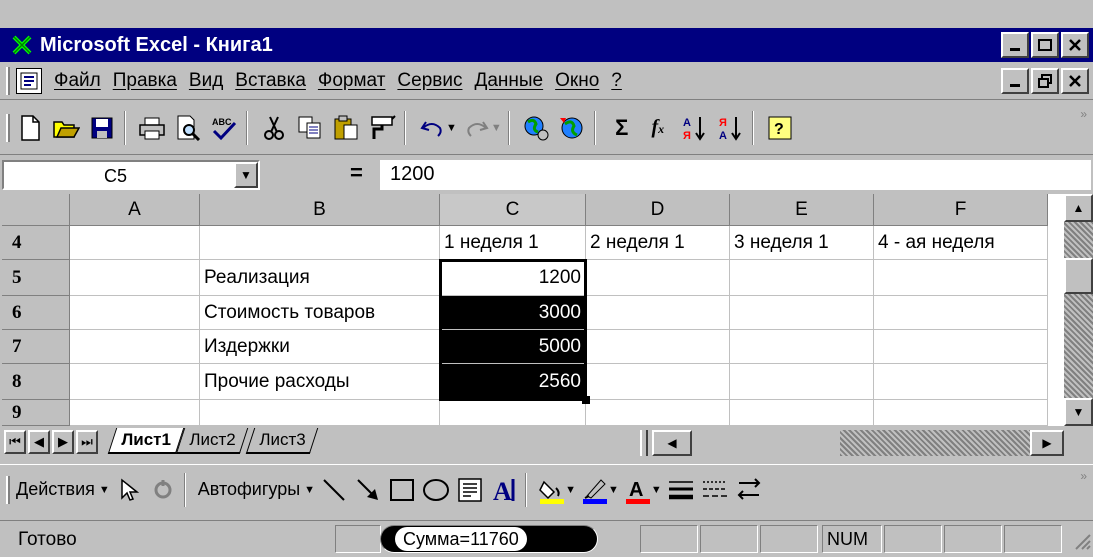  What do you see at coordinates (536, 128) in the screenshot?
I see `hyperlink-icon` at bounding box center [536, 128].